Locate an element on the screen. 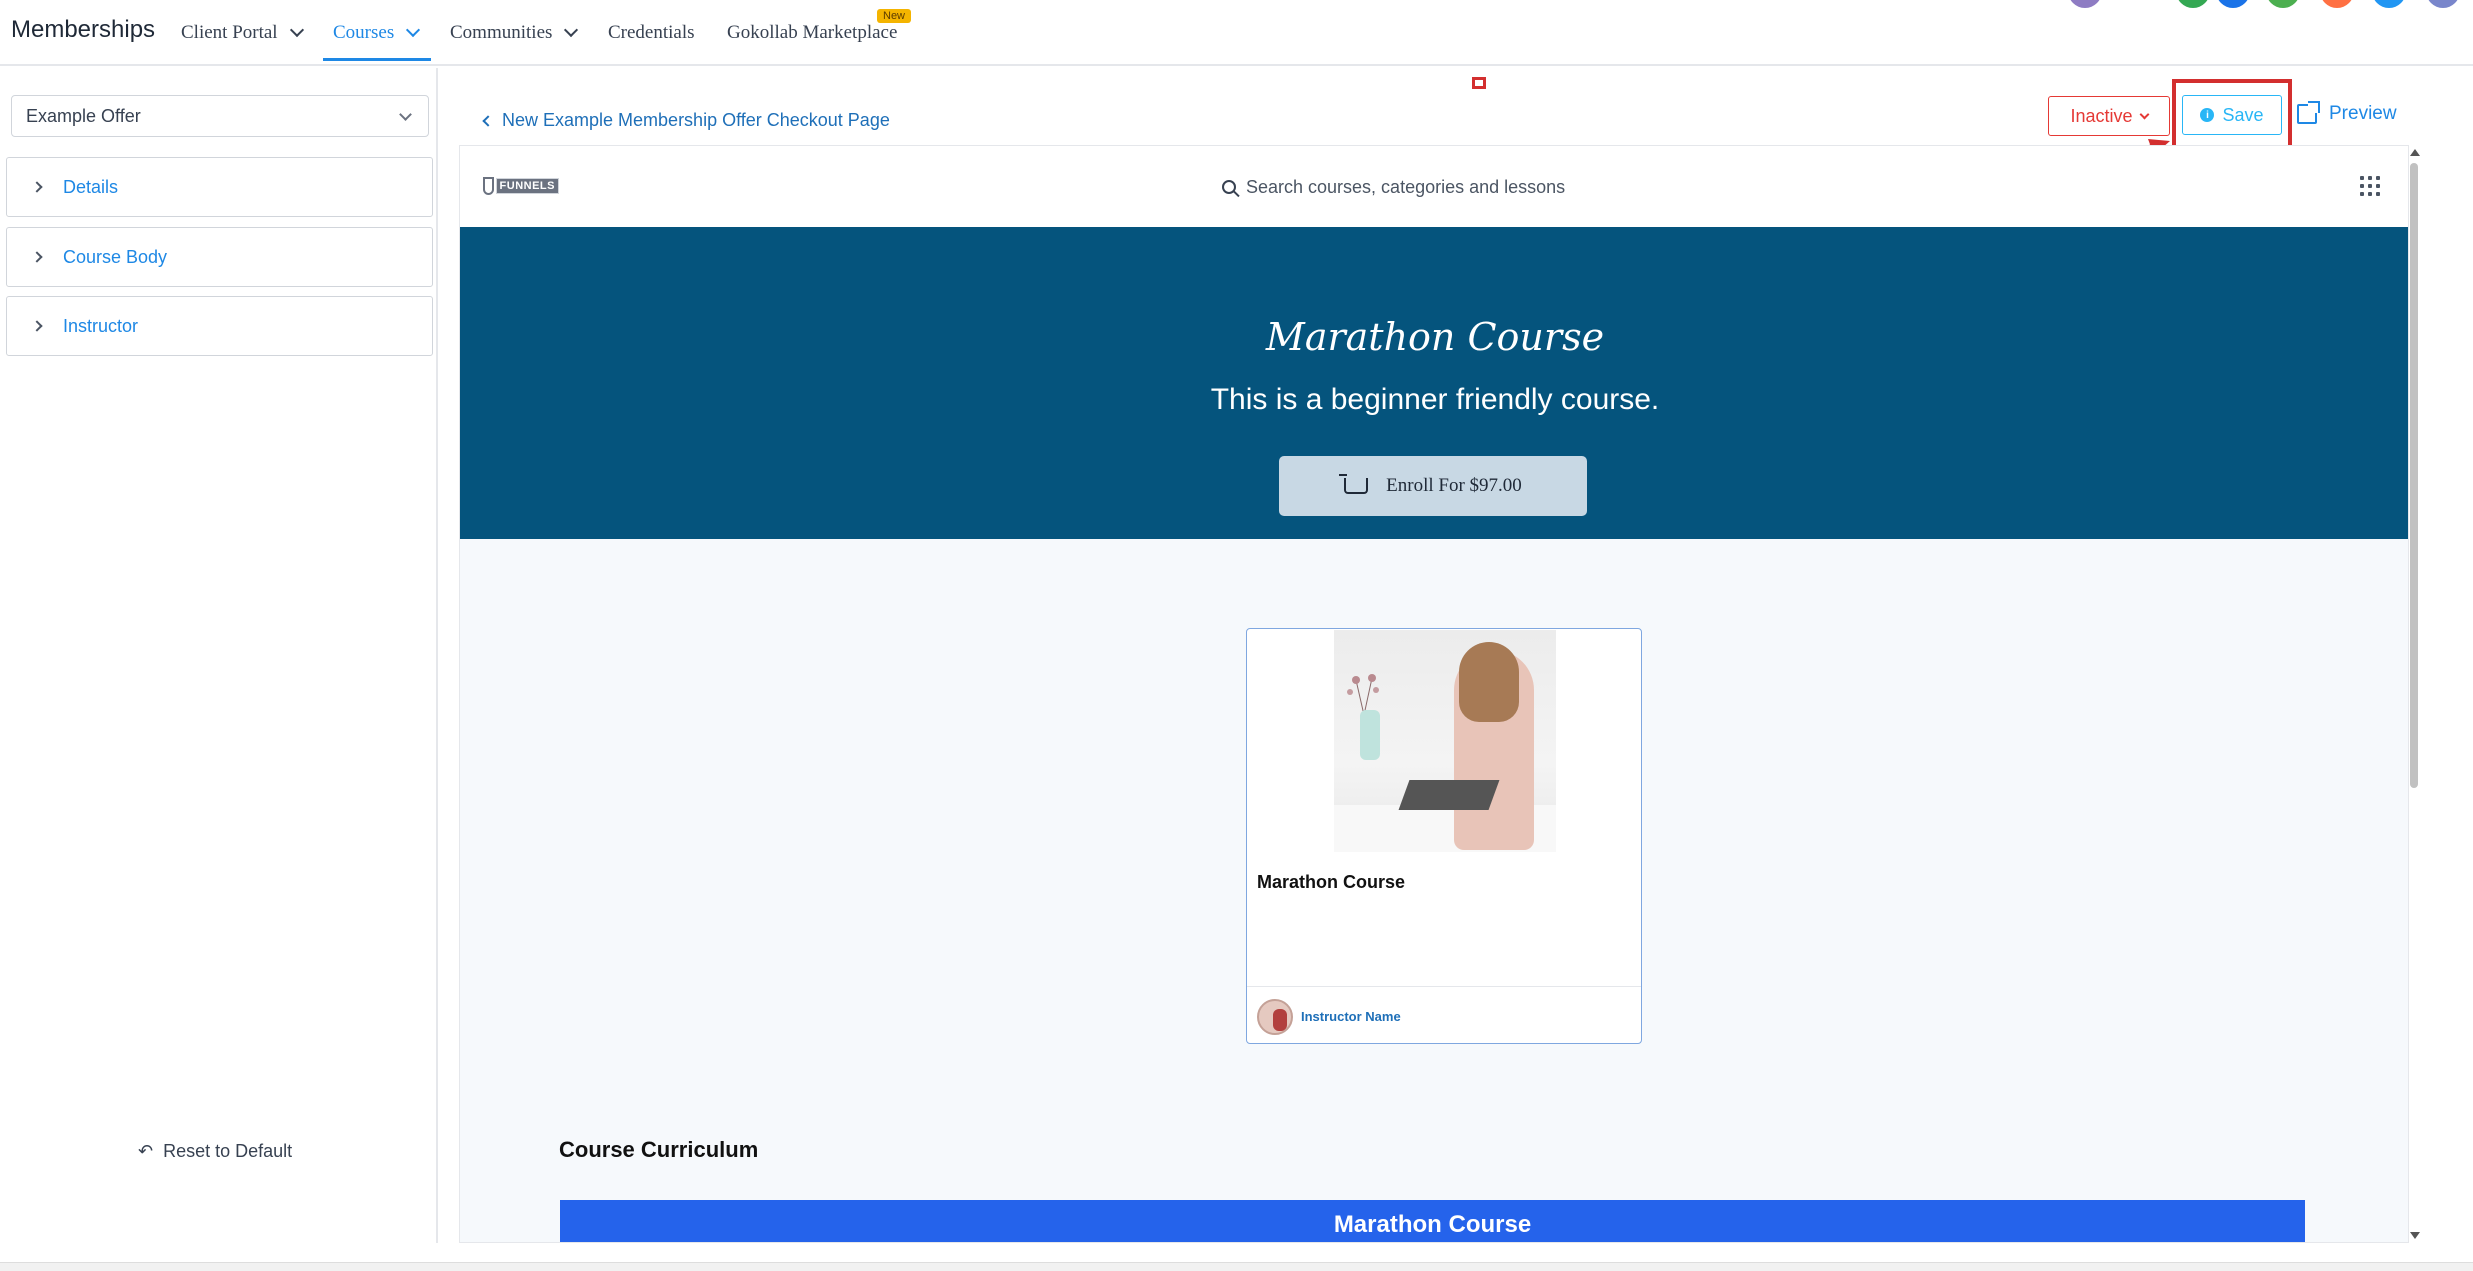  offer-select-value: Example Offer is located at coordinates (83, 115).